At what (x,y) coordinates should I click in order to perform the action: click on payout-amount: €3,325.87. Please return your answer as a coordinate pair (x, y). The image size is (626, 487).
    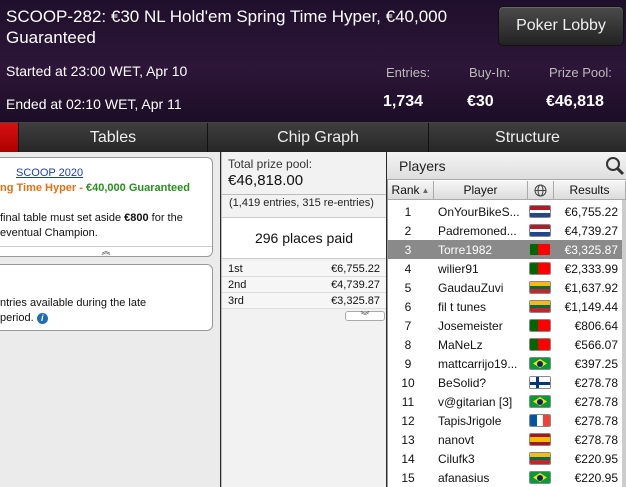
    Looking at the image, I should click on (355, 301).